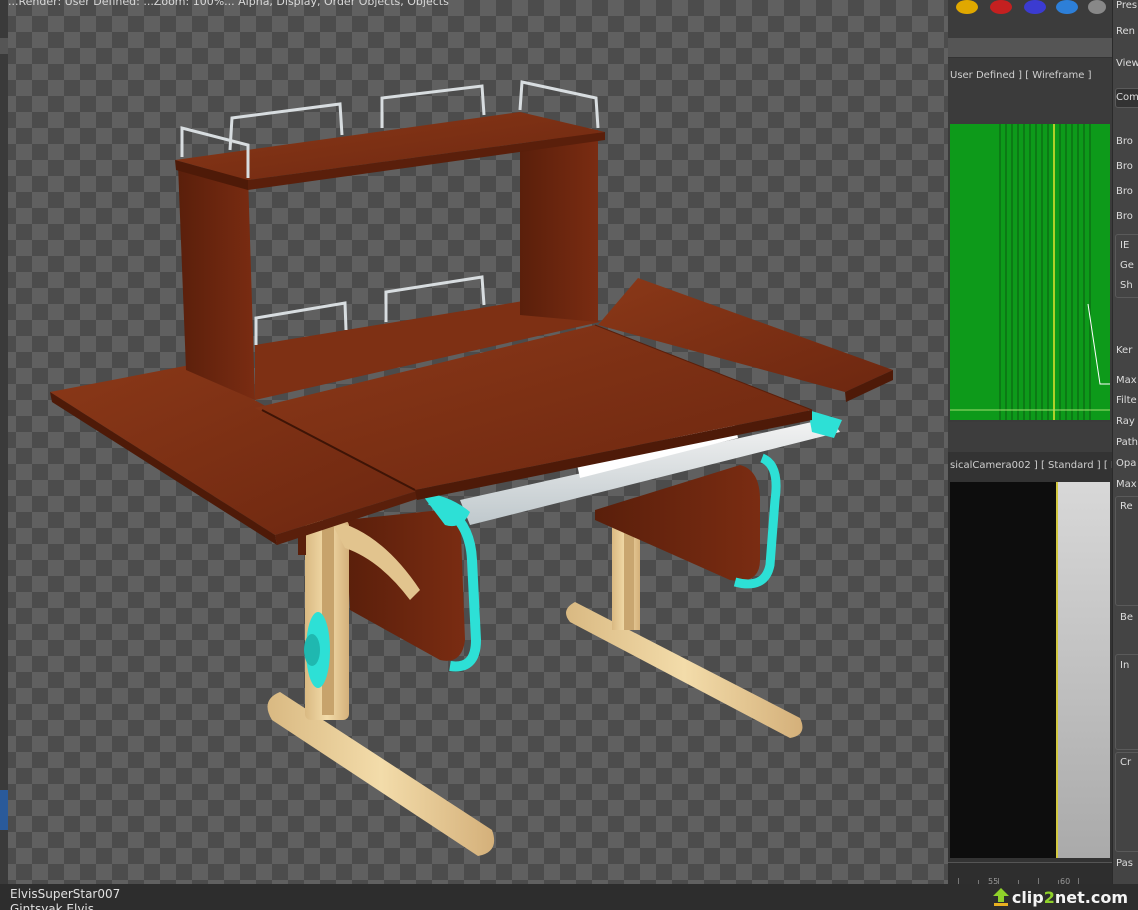  I want to click on panel-group, so click(1126, 551).